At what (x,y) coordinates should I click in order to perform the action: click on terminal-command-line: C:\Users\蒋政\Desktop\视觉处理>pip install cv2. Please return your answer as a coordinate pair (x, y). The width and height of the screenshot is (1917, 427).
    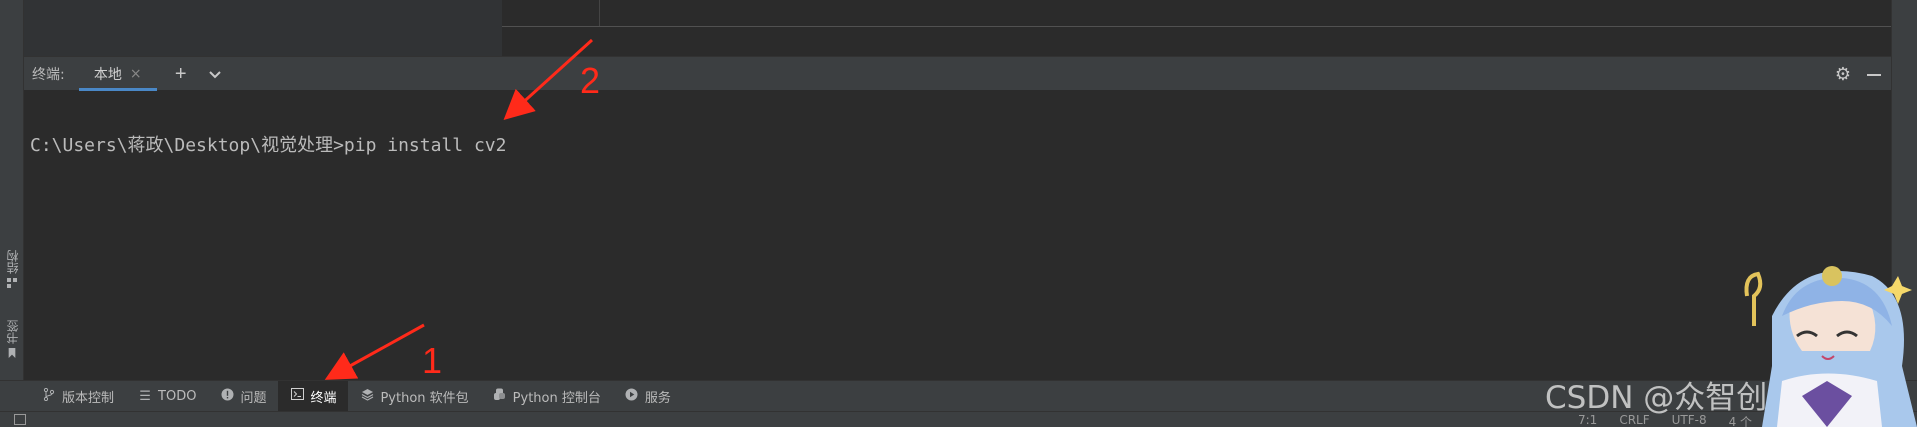
    Looking at the image, I should click on (268, 145).